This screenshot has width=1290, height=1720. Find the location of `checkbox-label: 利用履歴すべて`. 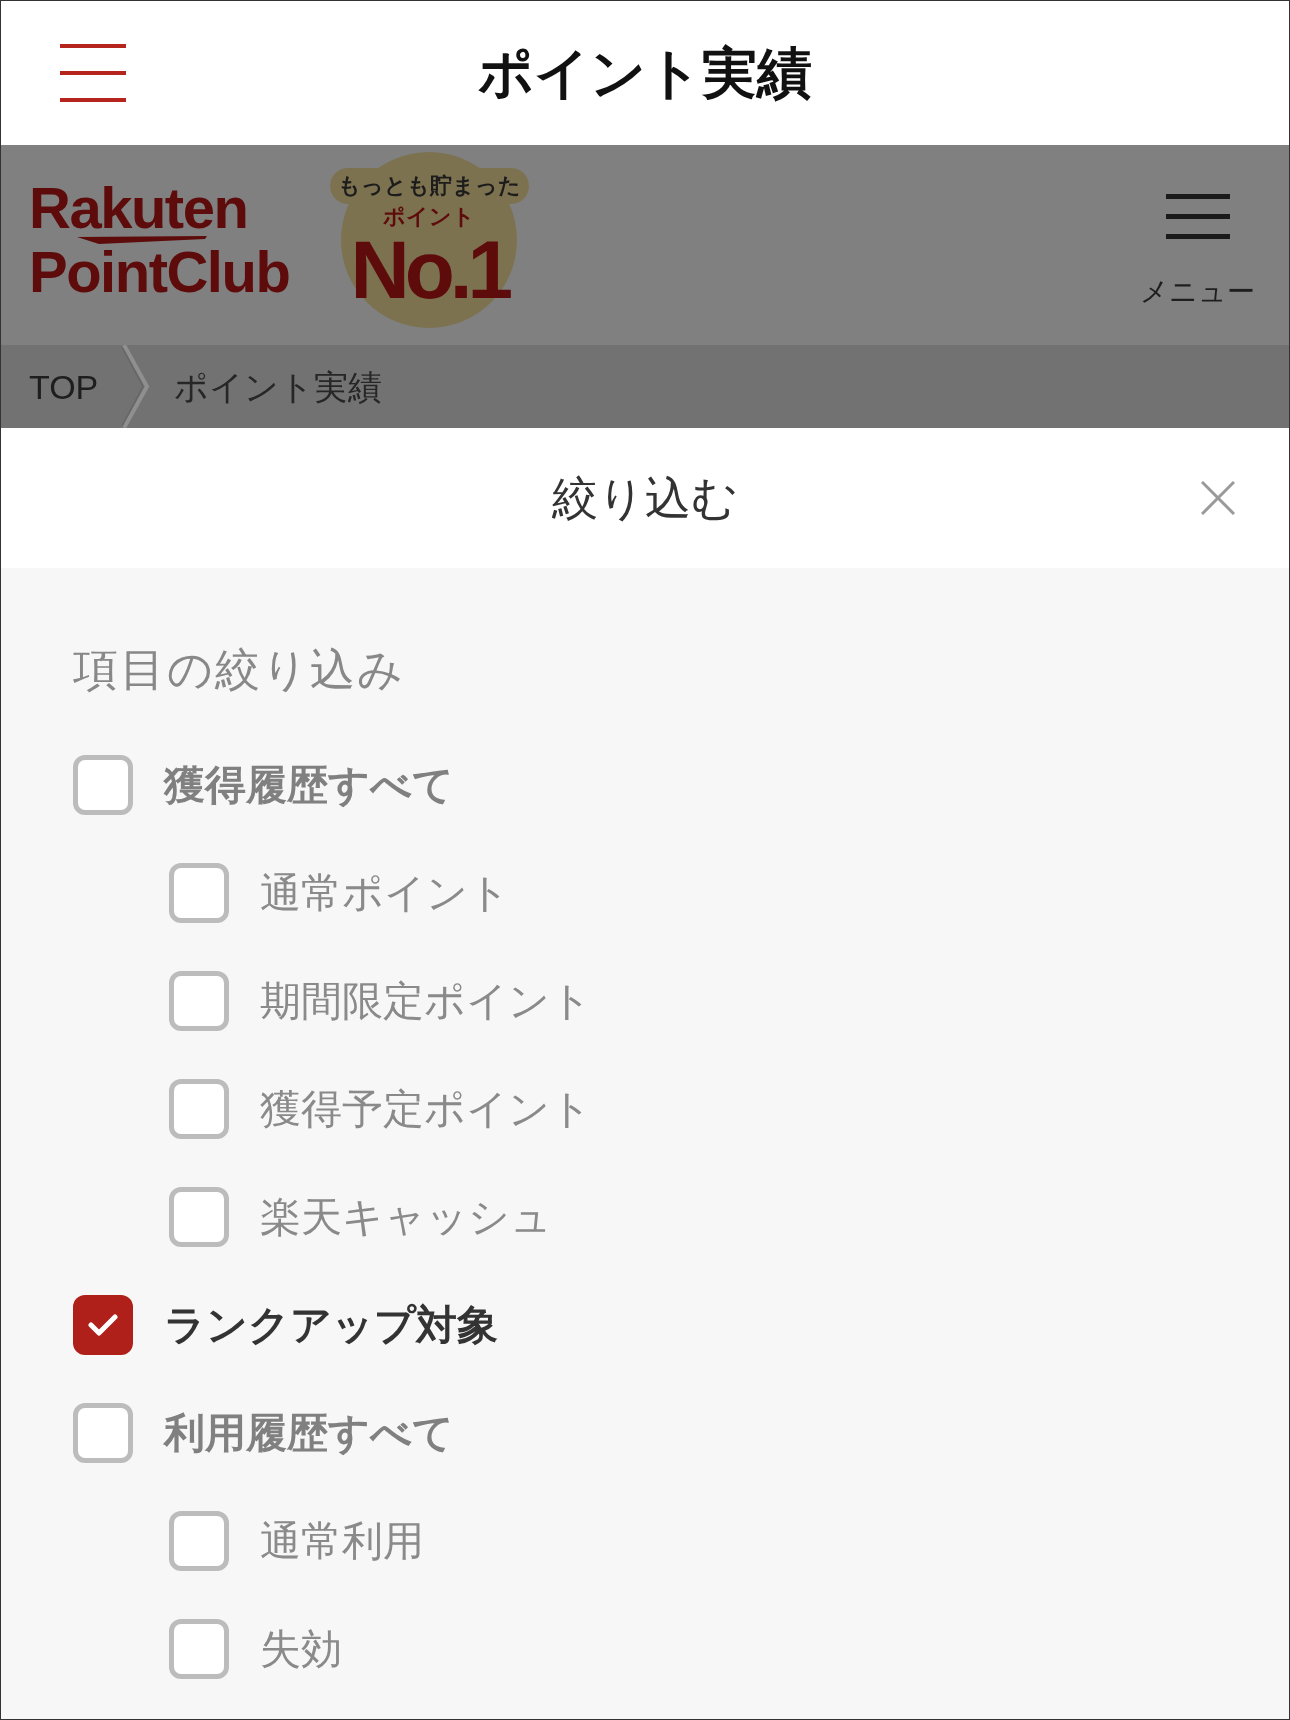

checkbox-label: 利用履歴すべて is located at coordinates (309, 1433).